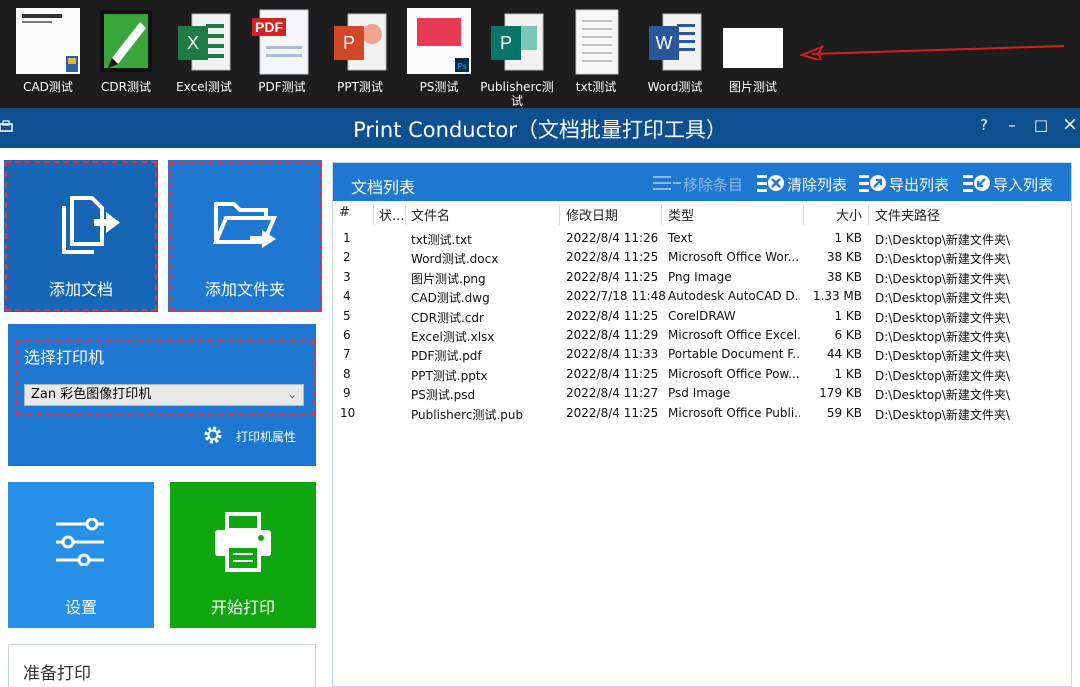 The width and height of the screenshot is (1080, 687). I want to click on cell-filename: CDR测试.cdr, so click(447, 317).